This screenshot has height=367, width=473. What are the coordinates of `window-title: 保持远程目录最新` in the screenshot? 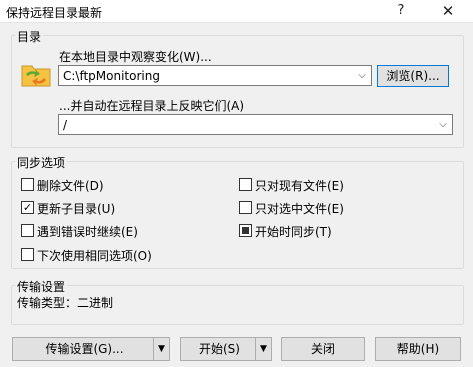 It's located at (54, 13).